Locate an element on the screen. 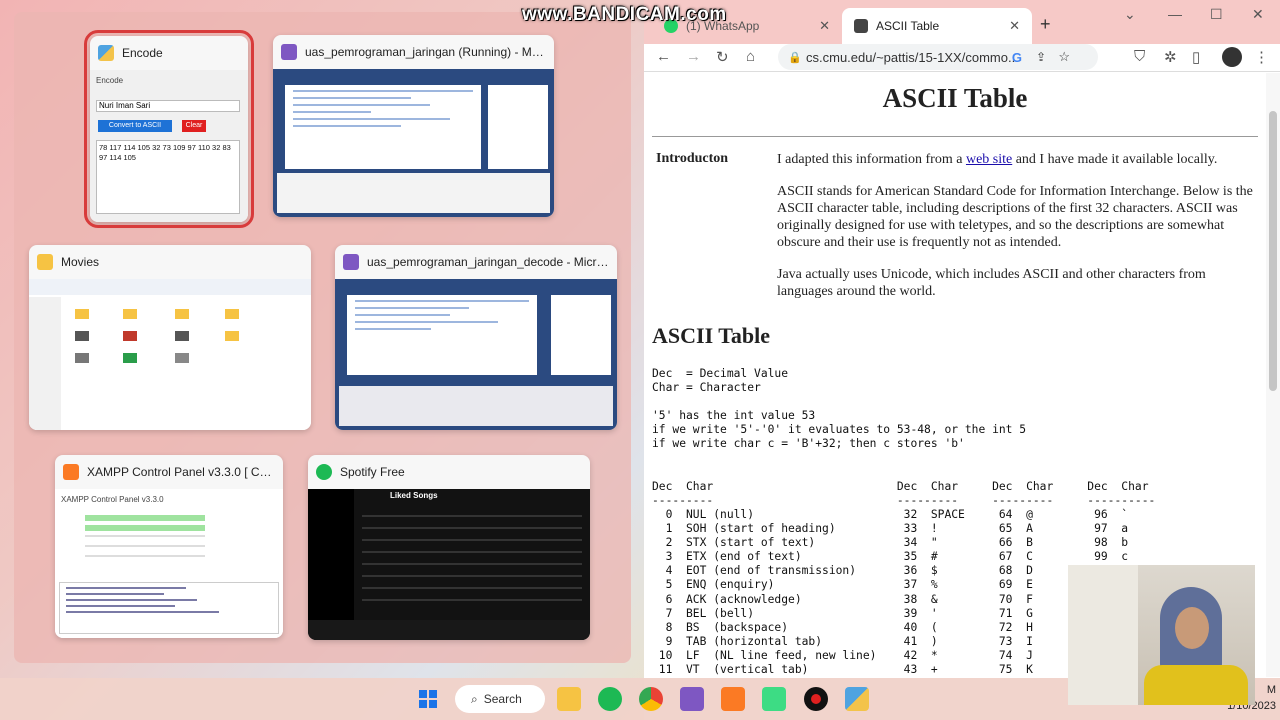 This screenshot has height=720, width=1280. page-title: ASCII Table is located at coordinates (955, 98).